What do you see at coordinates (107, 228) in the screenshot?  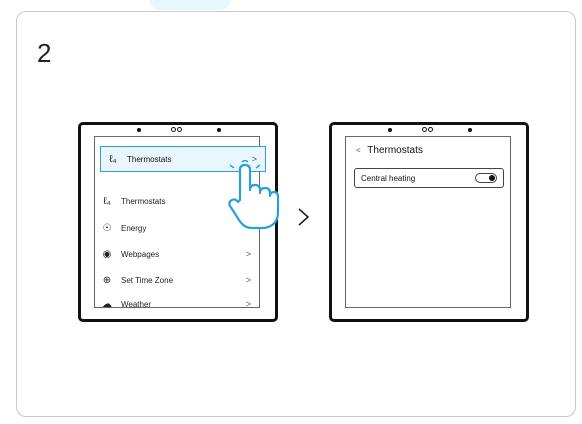 I see `energy-icon: ☉` at bounding box center [107, 228].